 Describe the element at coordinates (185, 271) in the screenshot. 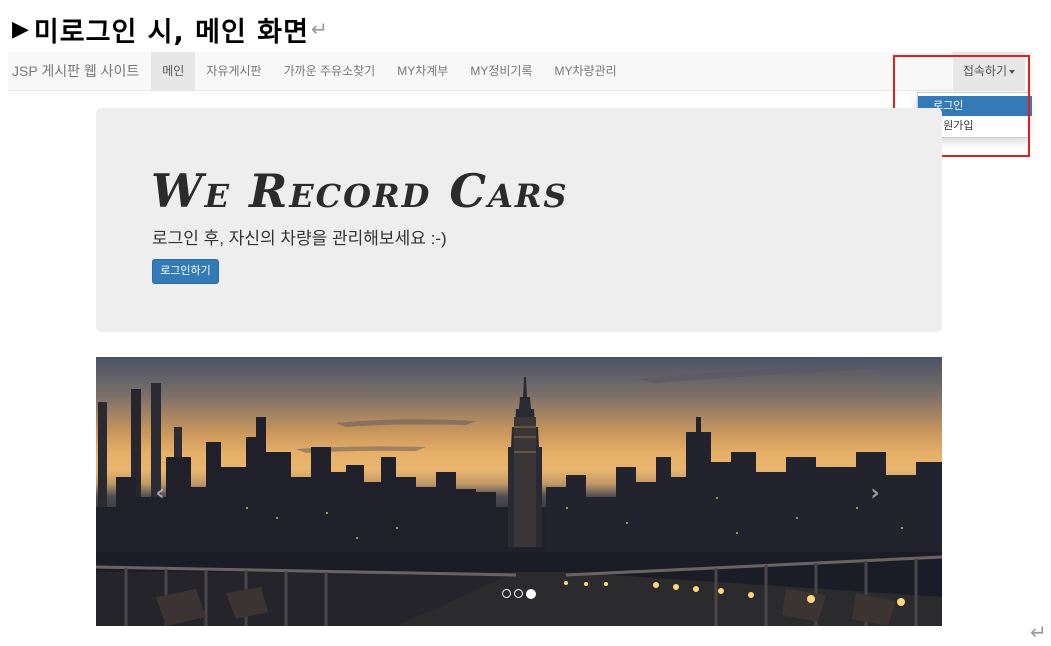

I see `login-button: 로그인하기` at that location.